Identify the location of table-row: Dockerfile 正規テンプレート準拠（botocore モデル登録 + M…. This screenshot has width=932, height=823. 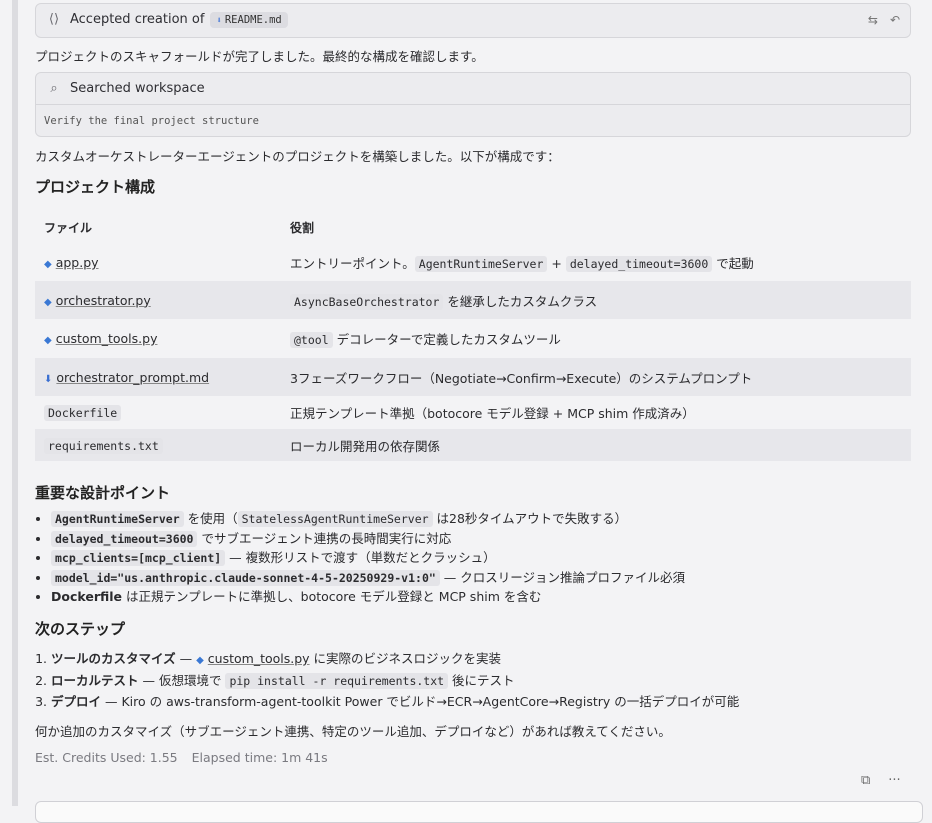
(473, 412).